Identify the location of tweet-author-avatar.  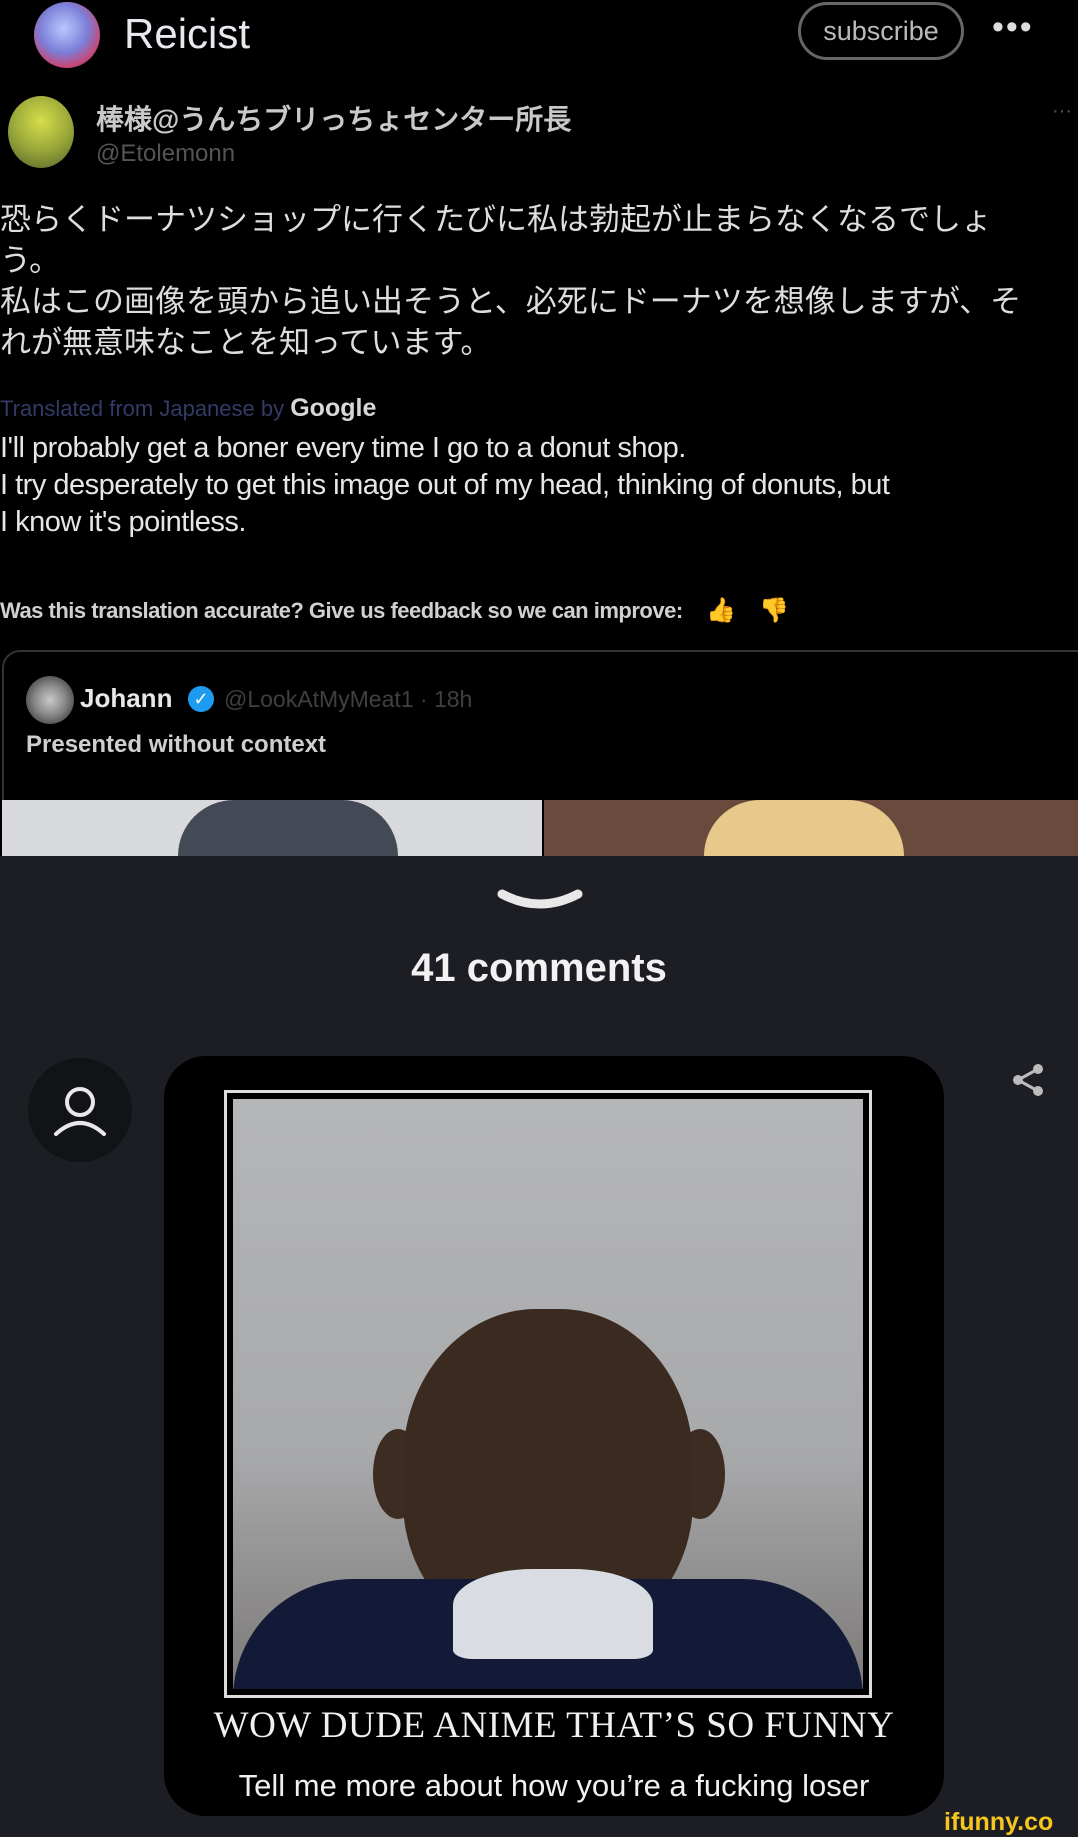
(41, 132).